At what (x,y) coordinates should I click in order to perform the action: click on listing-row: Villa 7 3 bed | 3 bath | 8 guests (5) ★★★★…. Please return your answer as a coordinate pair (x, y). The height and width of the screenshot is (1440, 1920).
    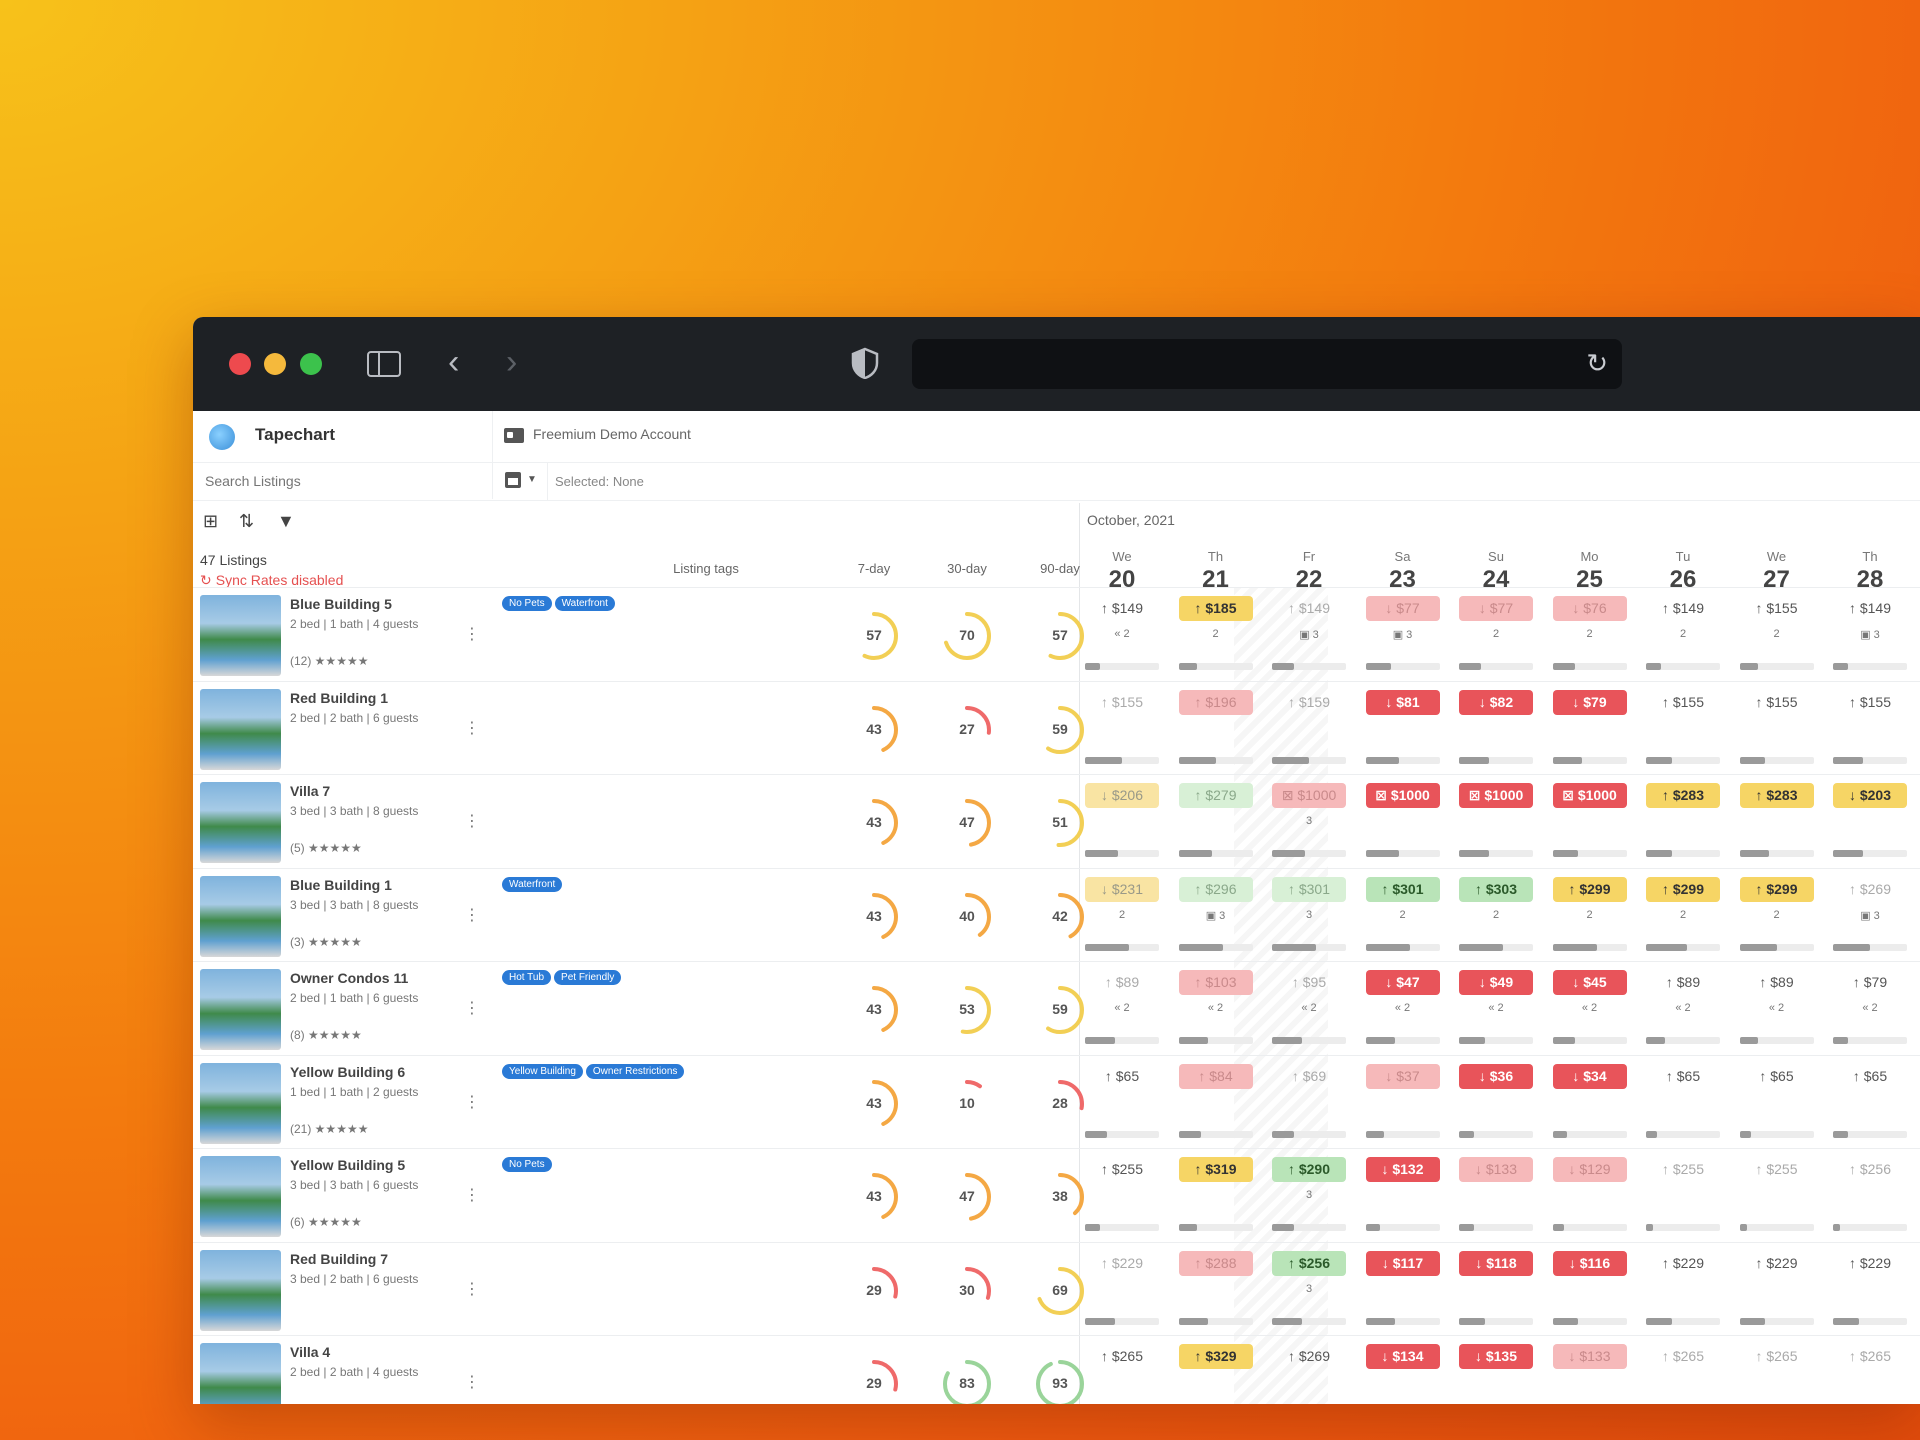
    Looking at the image, I should click on (1056, 821).